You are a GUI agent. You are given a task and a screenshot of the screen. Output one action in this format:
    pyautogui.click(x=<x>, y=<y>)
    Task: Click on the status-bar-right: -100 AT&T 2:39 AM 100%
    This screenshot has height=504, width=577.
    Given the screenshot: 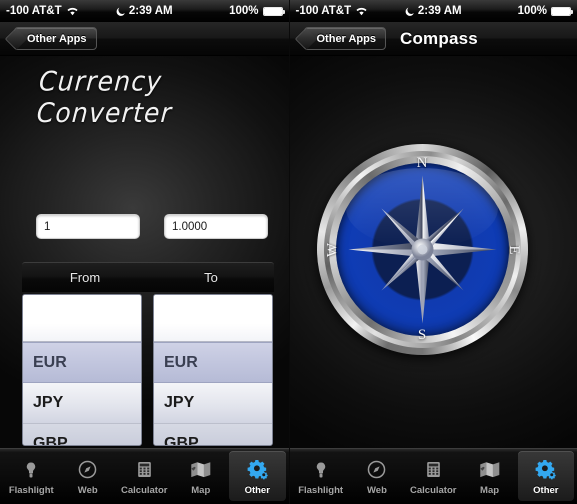 What is the action you would take?
    pyautogui.click(x=433, y=11)
    